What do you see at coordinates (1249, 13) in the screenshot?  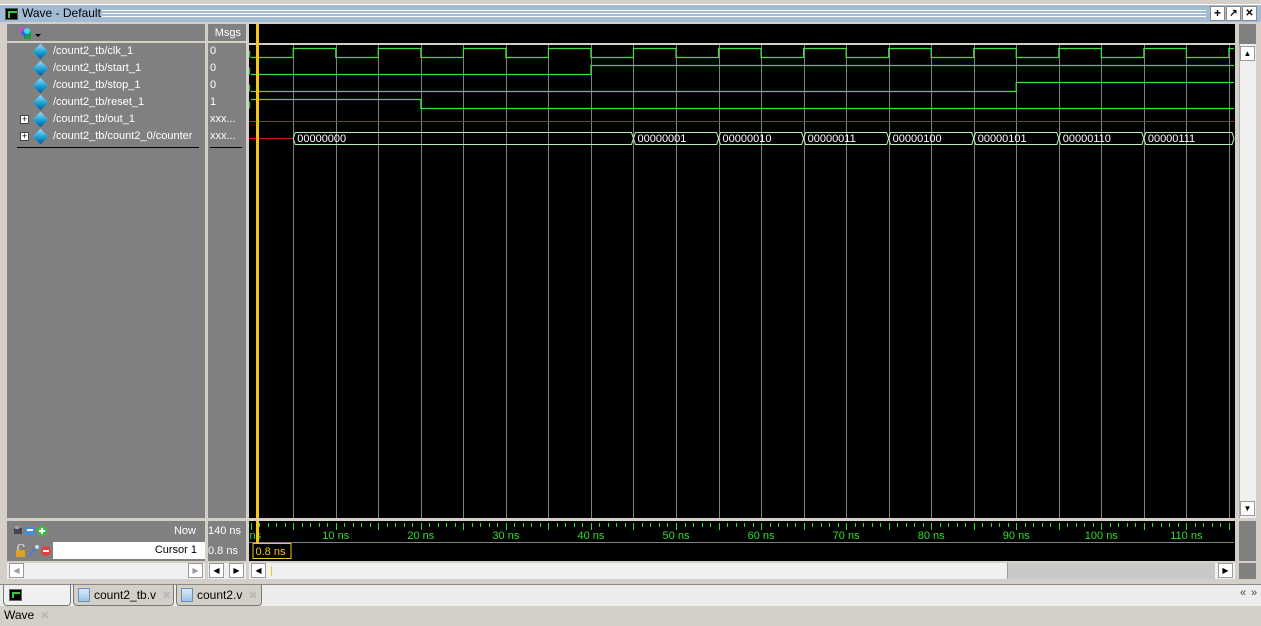 I see `close-window-button: ✕` at bounding box center [1249, 13].